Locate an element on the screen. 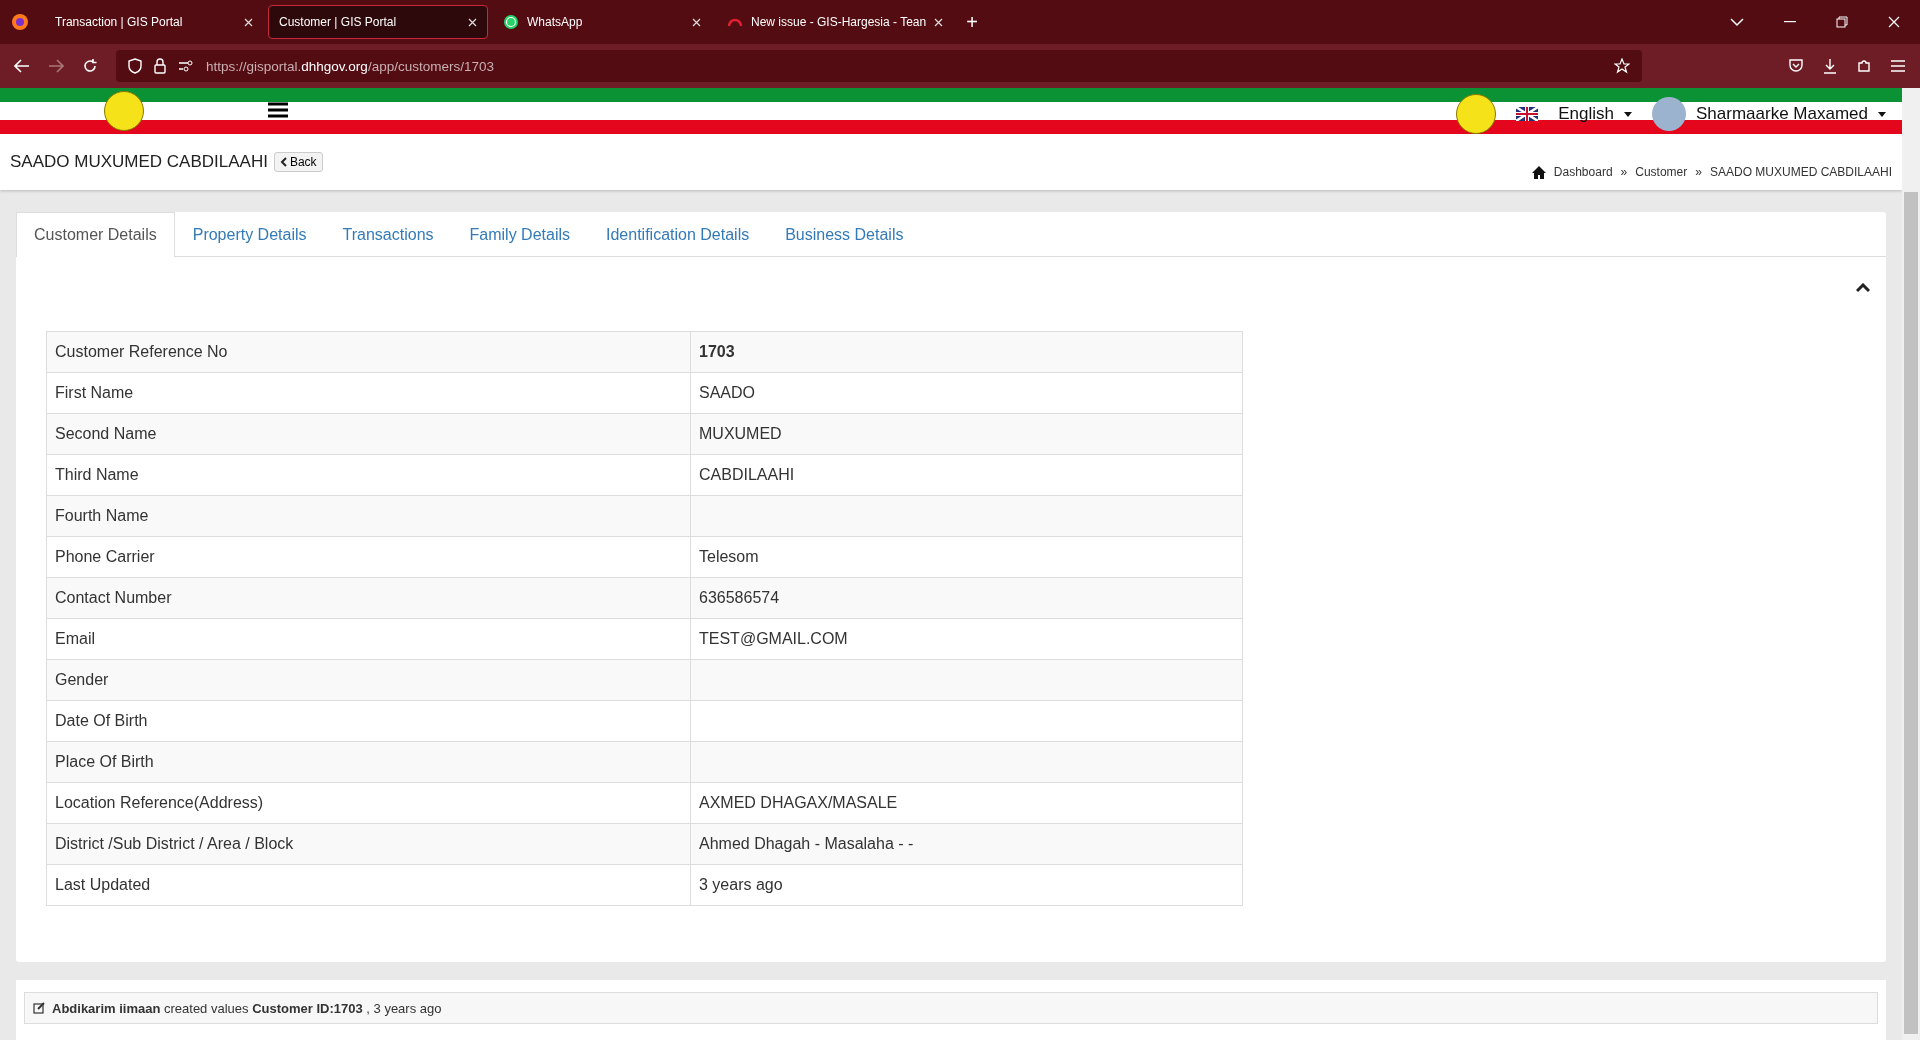 Image resolution: width=1920 pixels, height=1040 pixels. field-value: MUXUMED is located at coordinates (966, 434).